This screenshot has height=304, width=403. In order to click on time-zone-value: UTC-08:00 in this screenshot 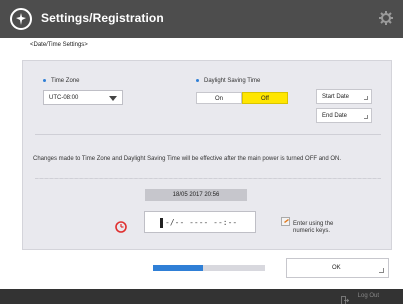, I will do `click(64, 98)`.